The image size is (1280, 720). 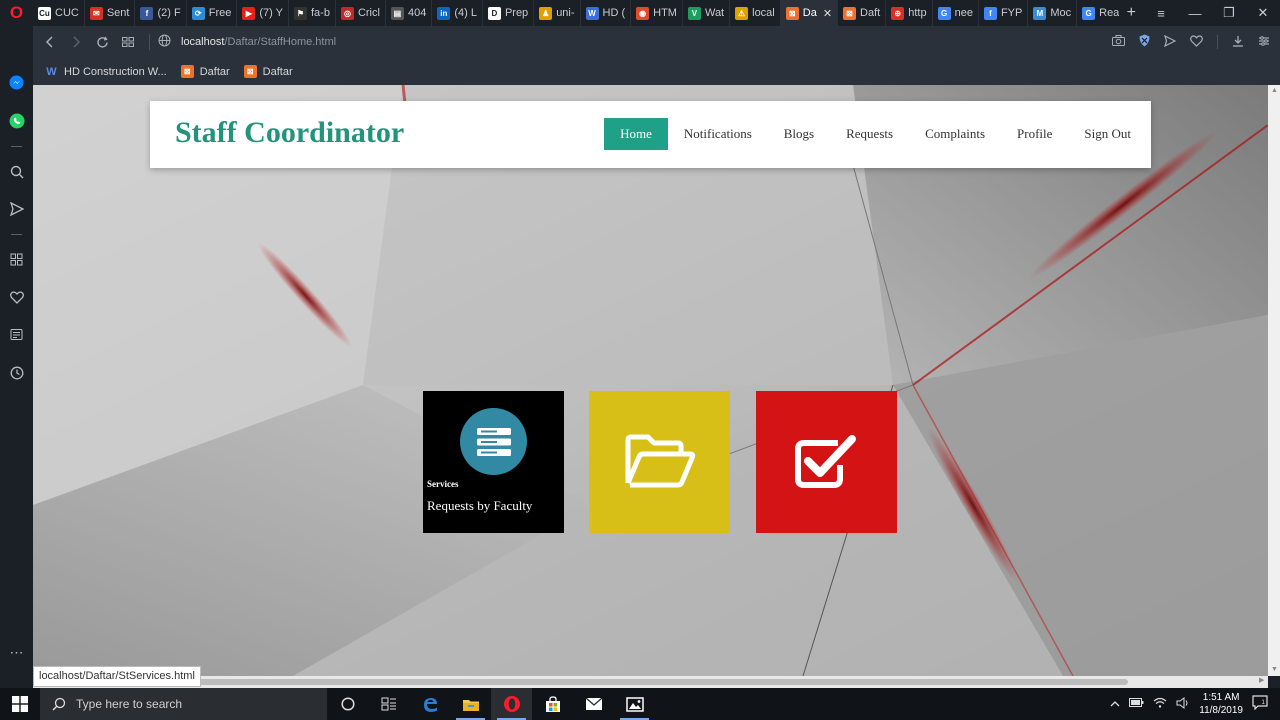 What do you see at coordinates (917, 13) in the screenshot?
I see `tab-label: http` at bounding box center [917, 13].